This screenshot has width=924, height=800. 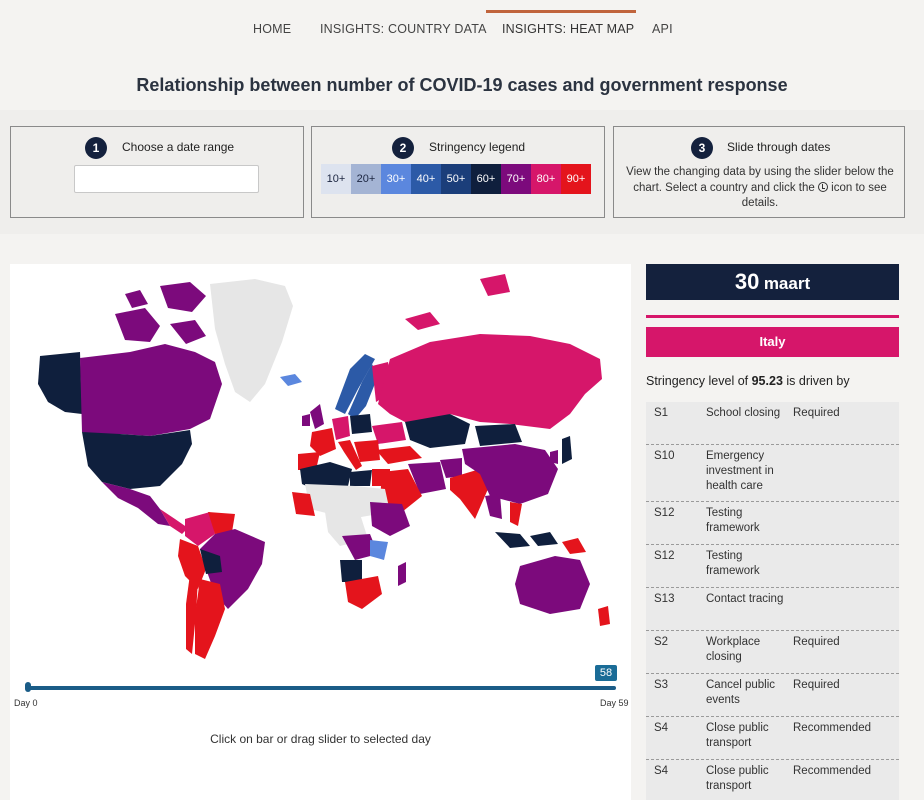 What do you see at coordinates (403, 148) in the screenshot?
I see `step-number: 2` at bounding box center [403, 148].